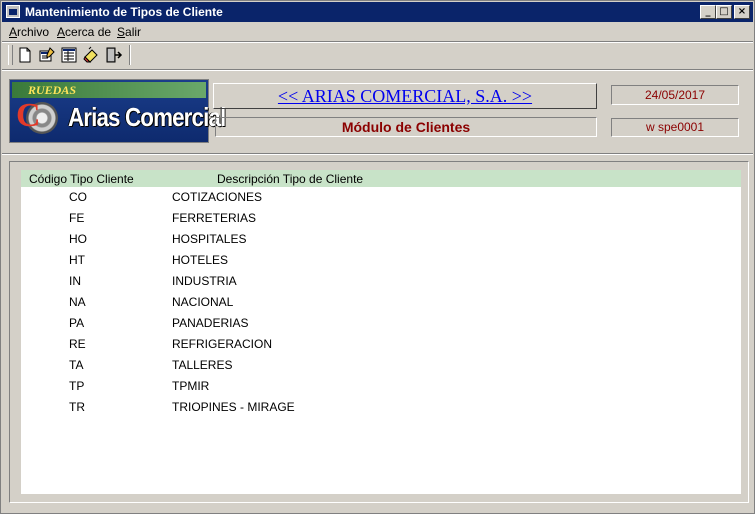  I want to click on client-type-code: FE, so click(77, 218).